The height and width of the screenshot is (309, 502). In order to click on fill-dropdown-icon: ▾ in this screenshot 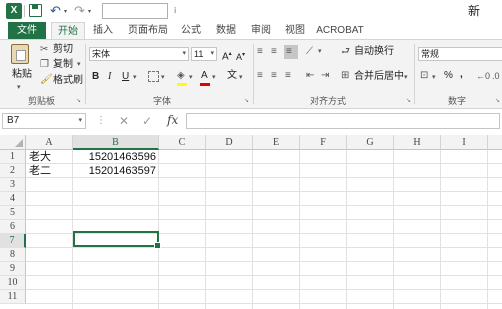, I will do `click(191, 78)`.